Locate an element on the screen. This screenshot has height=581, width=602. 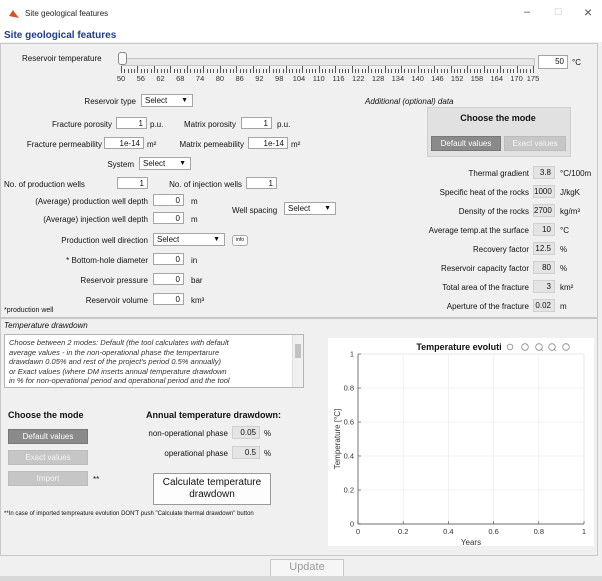
fracture-permeability-field: 1e-14 is located at coordinates (124, 143).